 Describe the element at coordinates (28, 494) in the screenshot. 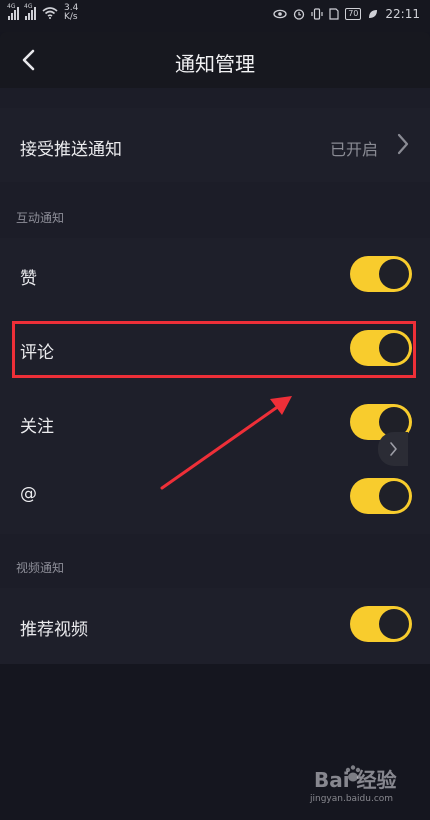

I see `mention-label: @` at that location.